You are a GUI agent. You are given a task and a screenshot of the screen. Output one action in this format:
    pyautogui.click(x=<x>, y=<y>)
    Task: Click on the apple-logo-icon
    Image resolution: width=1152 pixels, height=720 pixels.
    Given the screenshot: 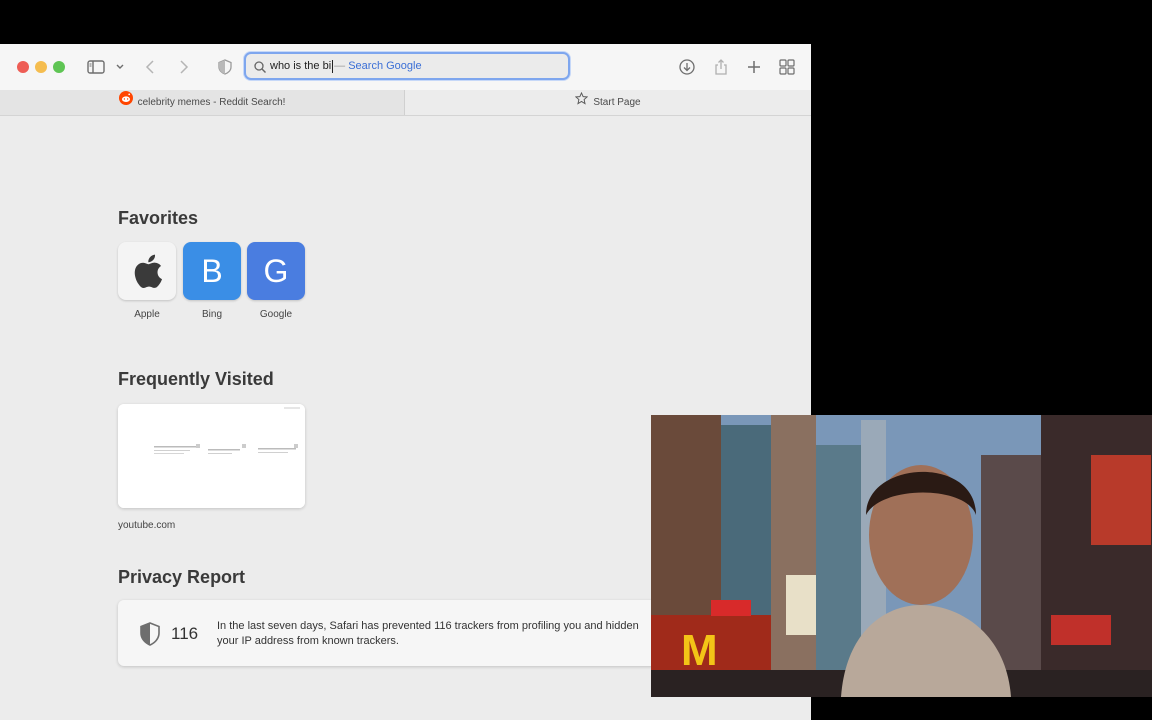 What is the action you would take?
    pyautogui.click(x=147, y=271)
    